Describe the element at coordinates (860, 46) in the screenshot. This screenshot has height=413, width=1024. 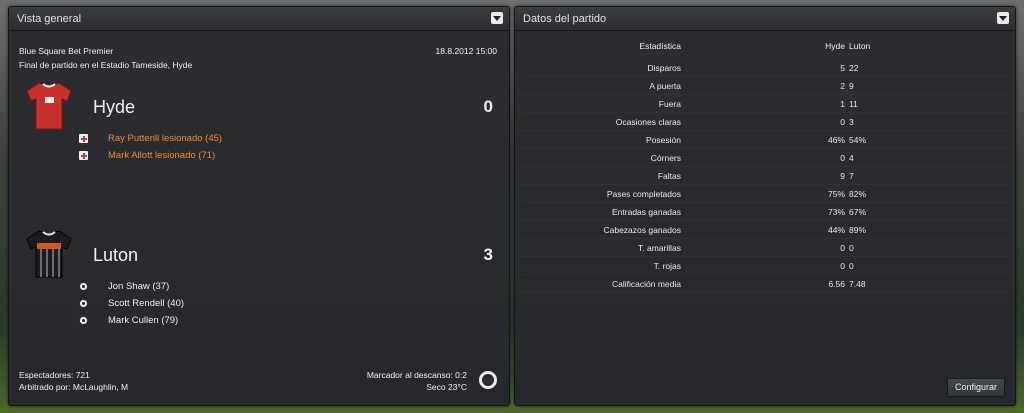
I see `stats-column-away: Luton` at that location.